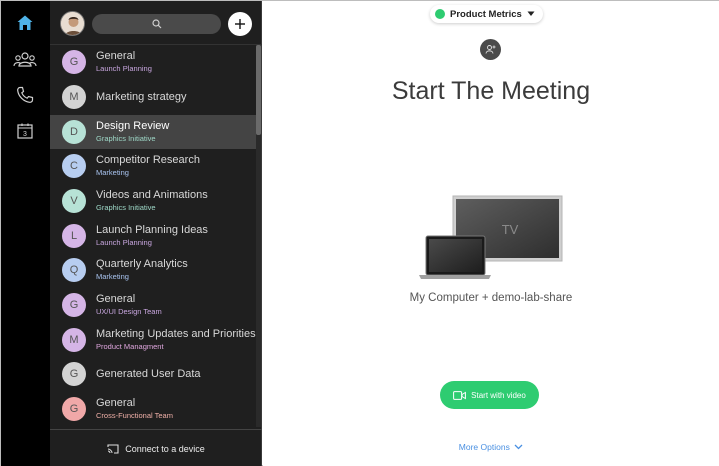  I want to click on conversation-name: Generated User Data, so click(148, 374).